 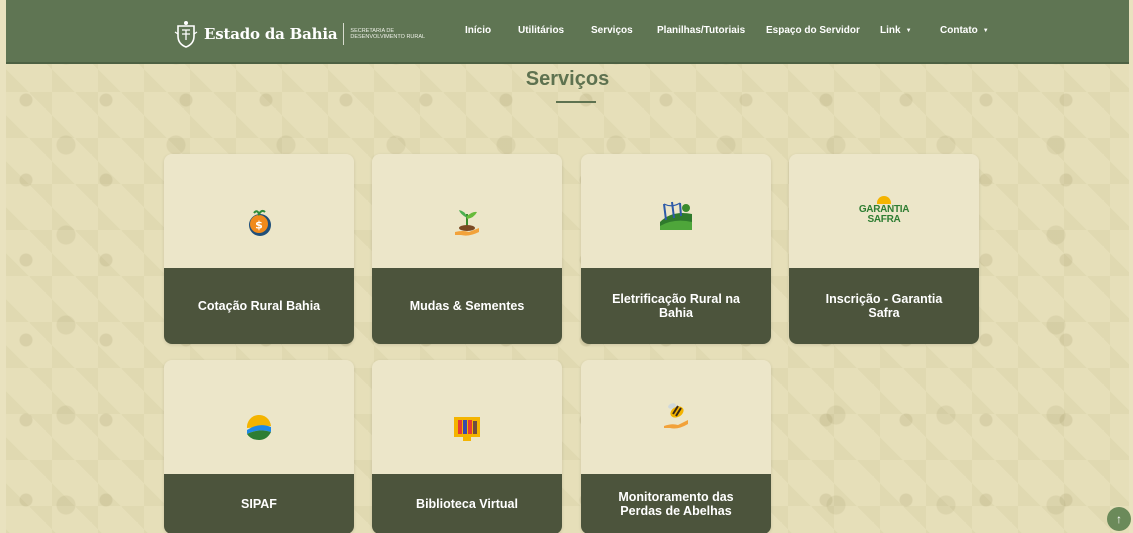 I want to click on money-bag-icon: $, so click(x=260, y=222).